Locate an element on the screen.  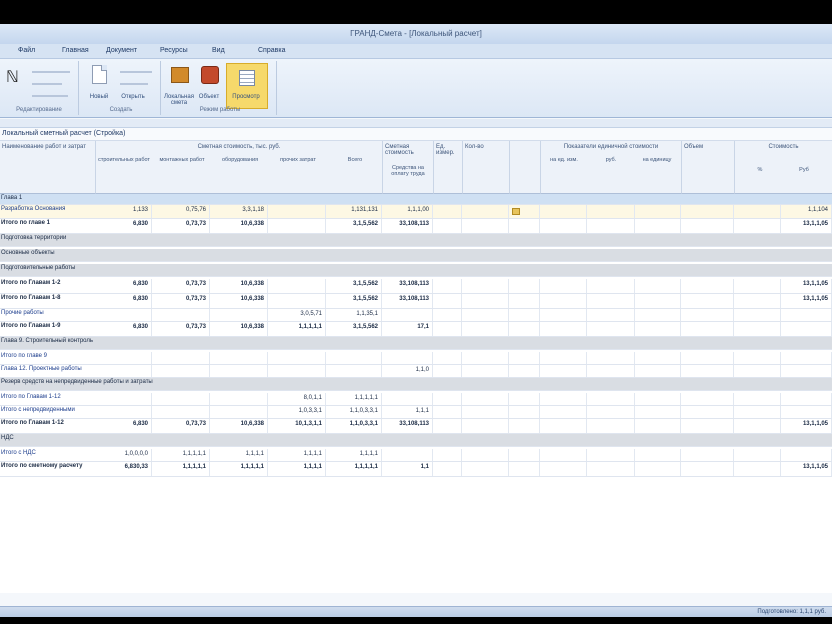
preview-button: Просмотр is located at coordinates (247, 86).